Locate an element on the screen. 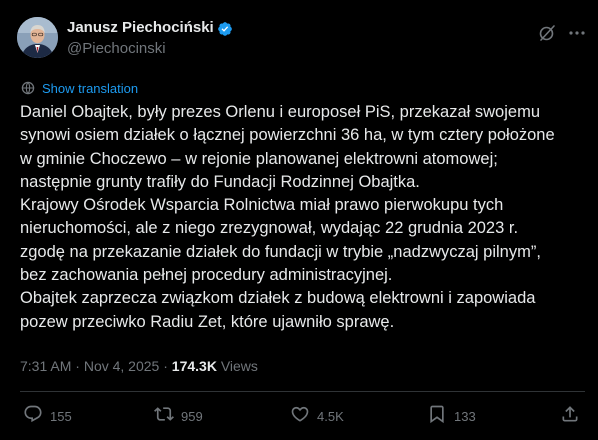 The width and height of the screenshot is (598, 440). share-icon is located at coordinates (570, 416).